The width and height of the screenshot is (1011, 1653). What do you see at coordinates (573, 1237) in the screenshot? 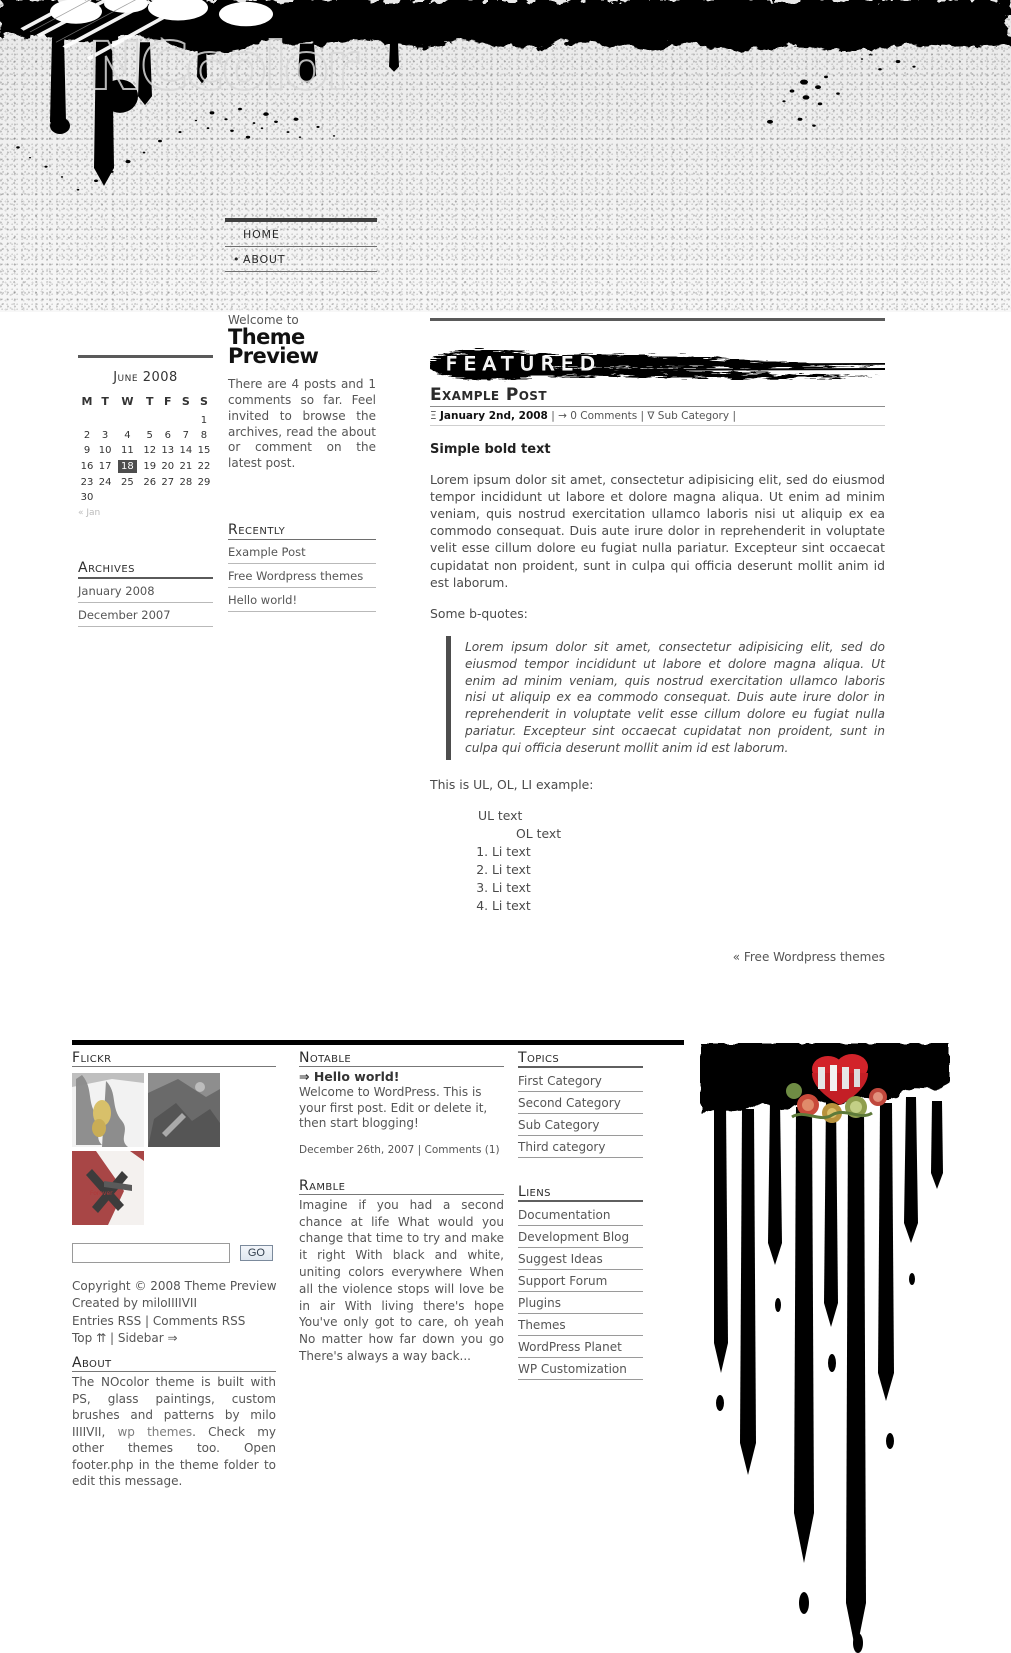
I see `lien-link: Development Blog` at bounding box center [573, 1237].